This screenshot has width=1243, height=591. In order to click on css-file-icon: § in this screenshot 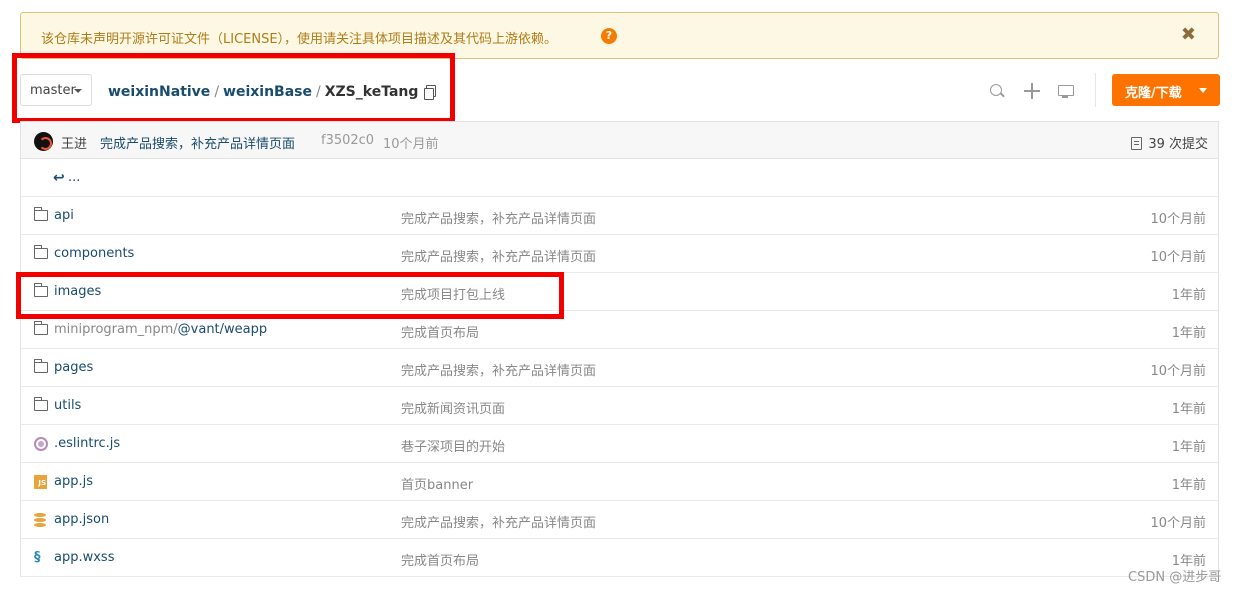, I will do `click(37, 557)`.